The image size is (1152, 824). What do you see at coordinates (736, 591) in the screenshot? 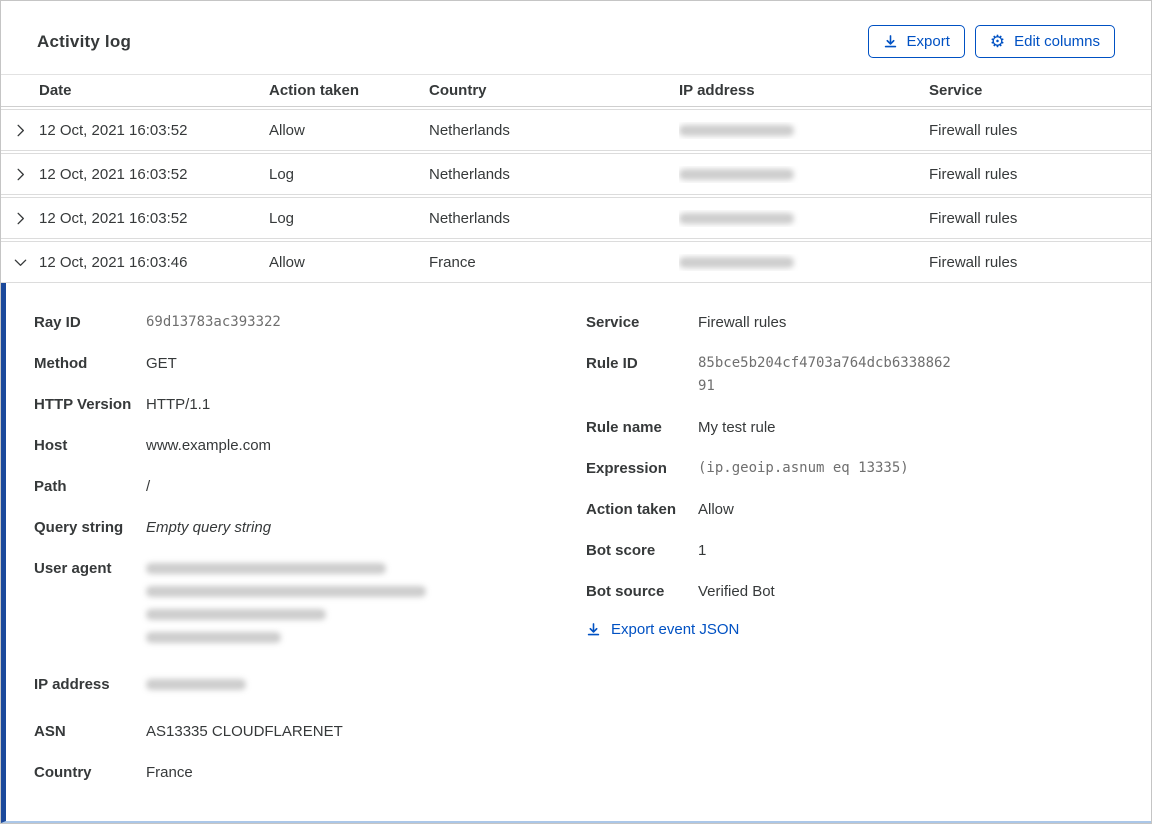
I see `detail-field-value: Verified Bot` at bounding box center [736, 591].